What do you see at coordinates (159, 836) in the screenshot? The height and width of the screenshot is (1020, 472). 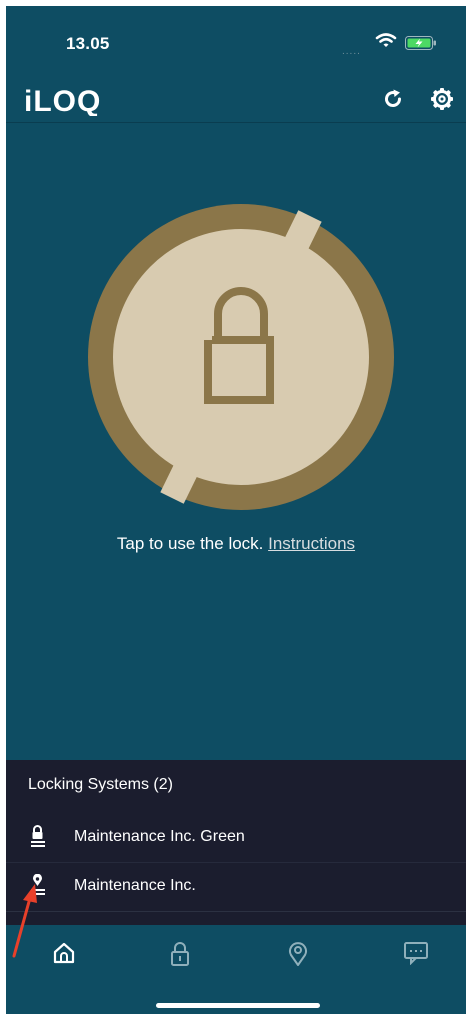 I see `locking-system-label: Maintenance Inc. Green` at bounding box center [159, 836].